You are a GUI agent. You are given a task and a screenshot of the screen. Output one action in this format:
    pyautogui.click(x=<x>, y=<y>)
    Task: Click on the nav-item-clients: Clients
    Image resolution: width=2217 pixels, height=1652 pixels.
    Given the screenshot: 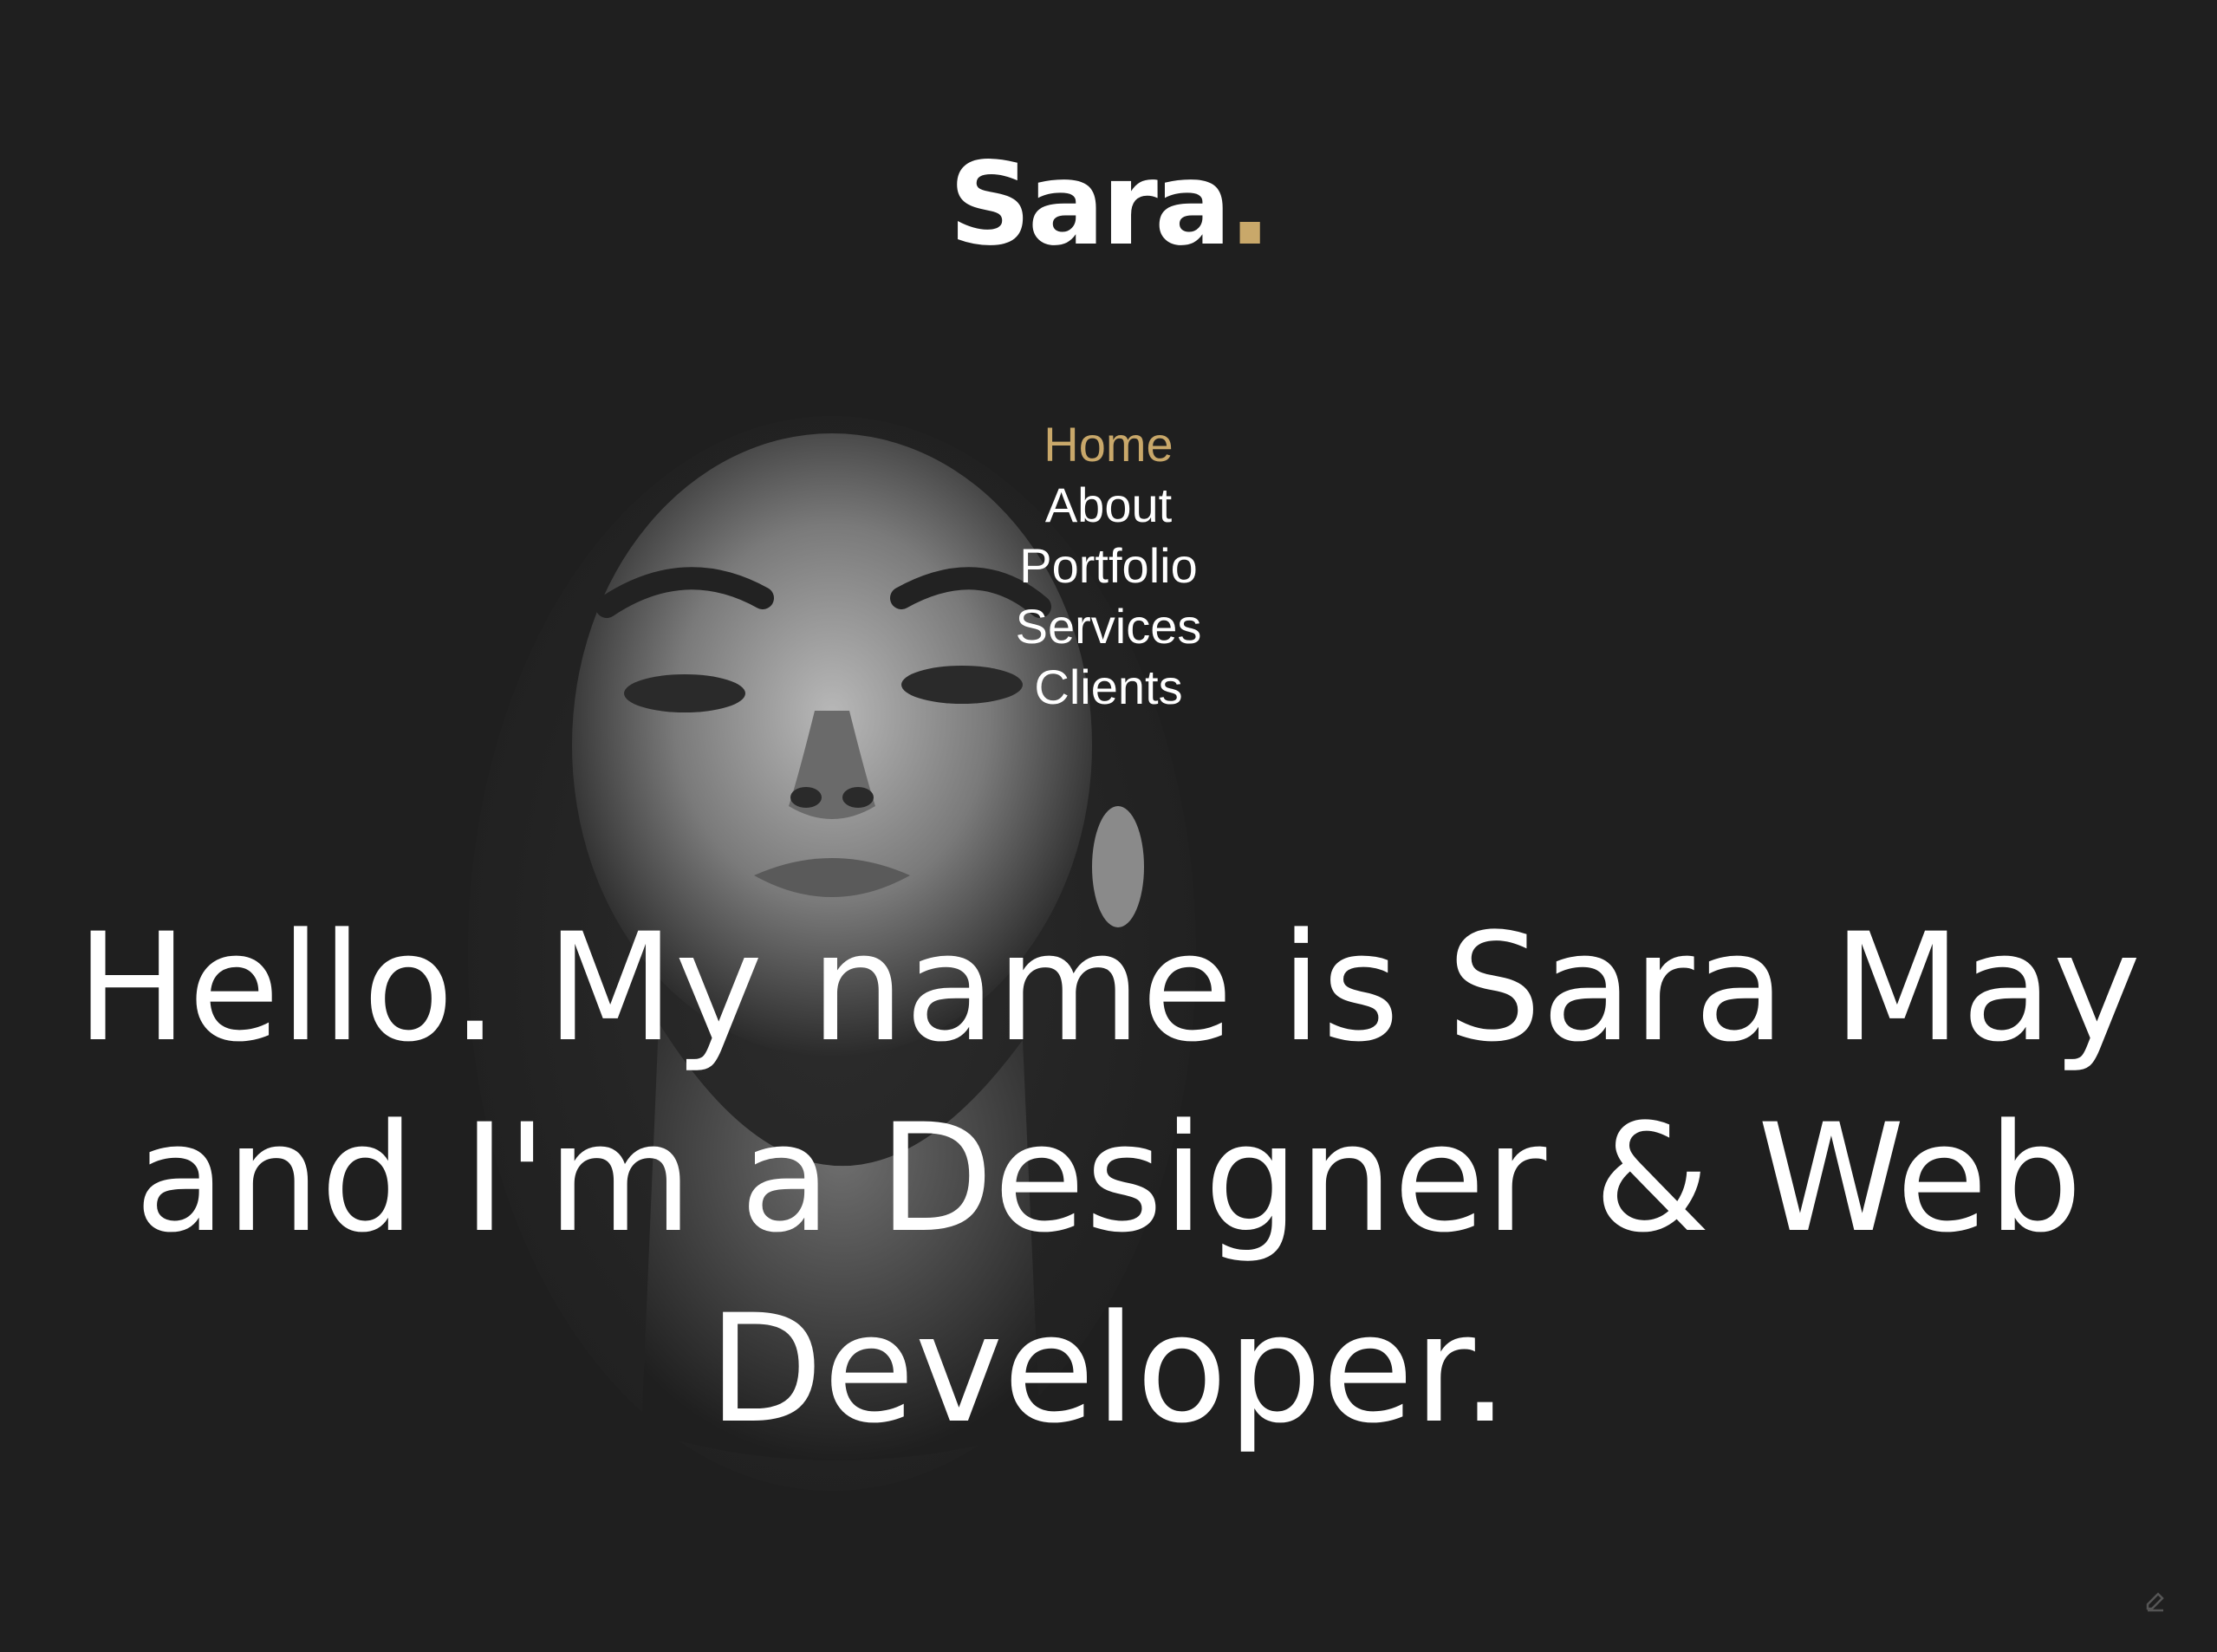 What is the action you would take?
    pyautogui.click(x=1108, y=687)
    